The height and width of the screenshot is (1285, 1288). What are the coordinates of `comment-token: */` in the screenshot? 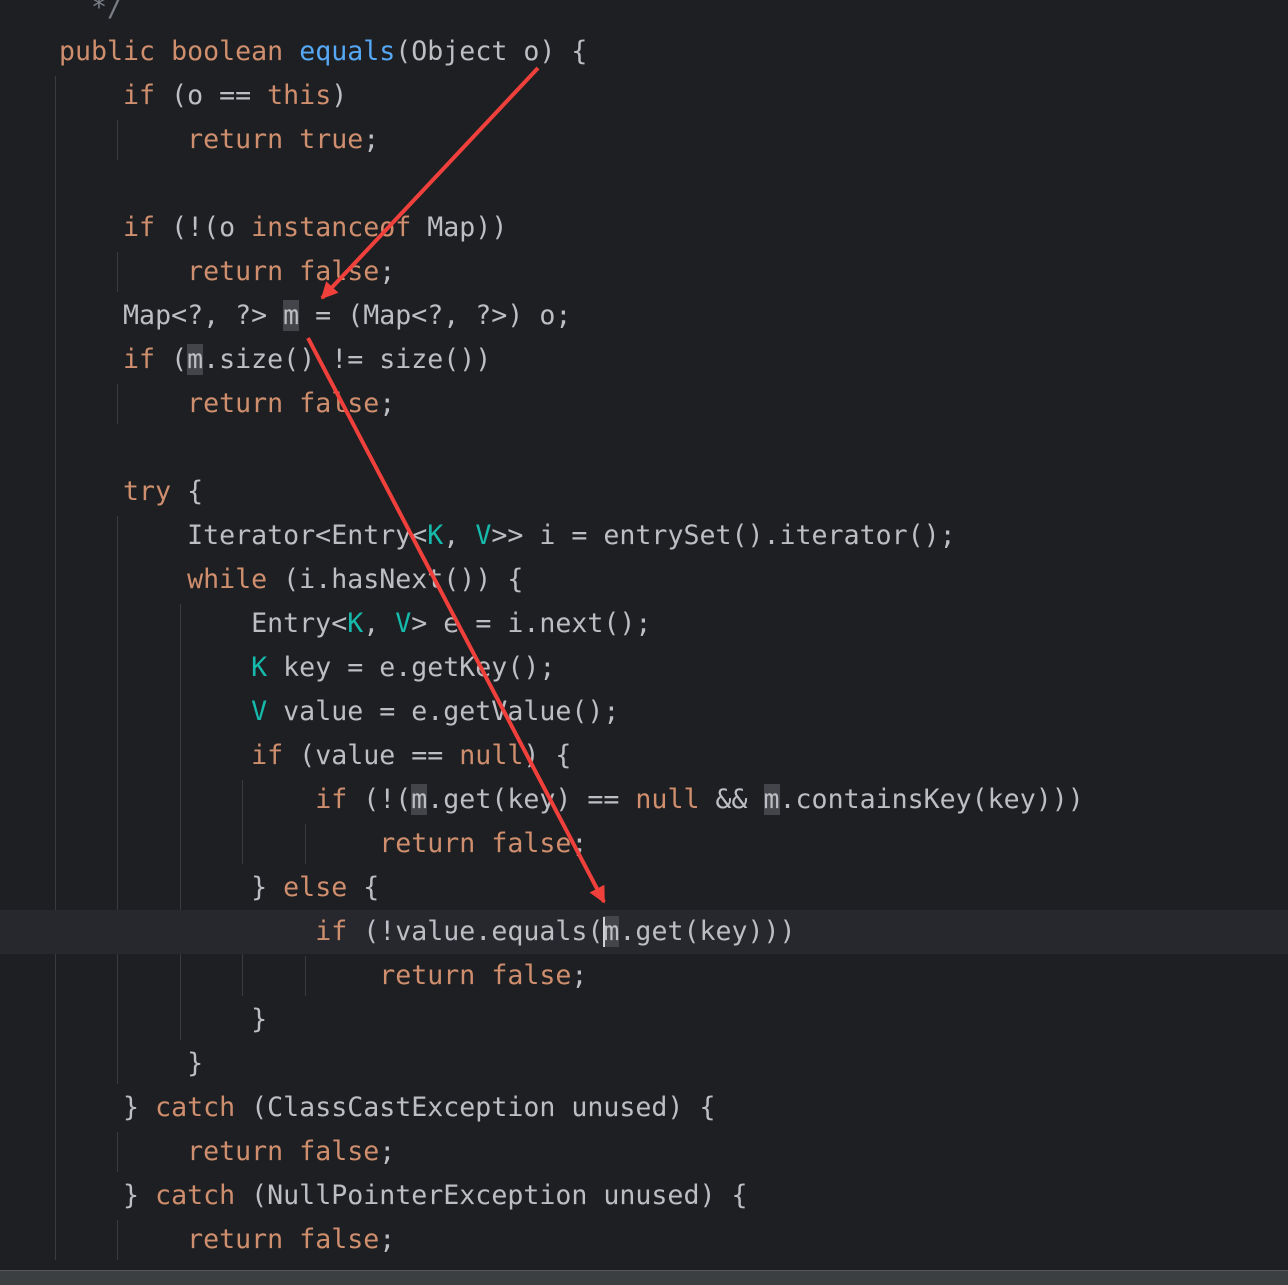 It's located at (107, 11).